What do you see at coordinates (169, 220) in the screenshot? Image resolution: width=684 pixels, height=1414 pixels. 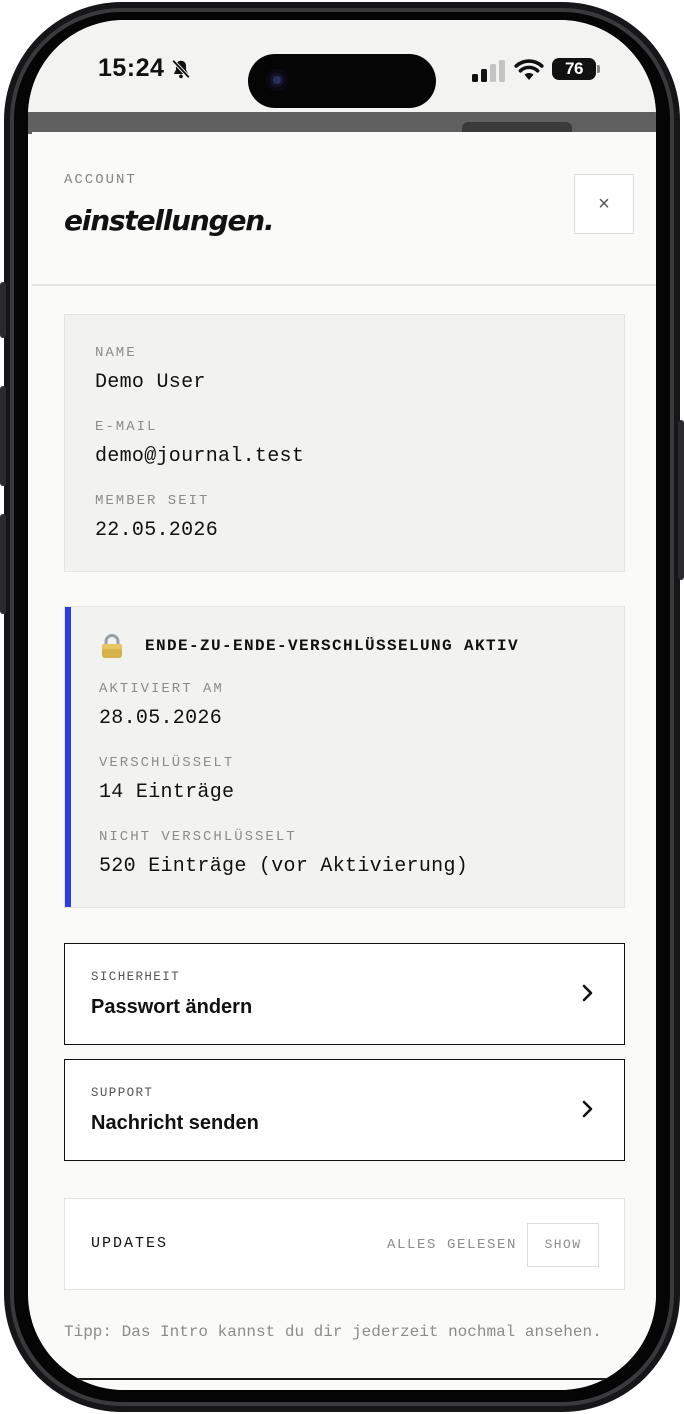 I see `page-title: einstellungen.` at bounding box center [169, 220].